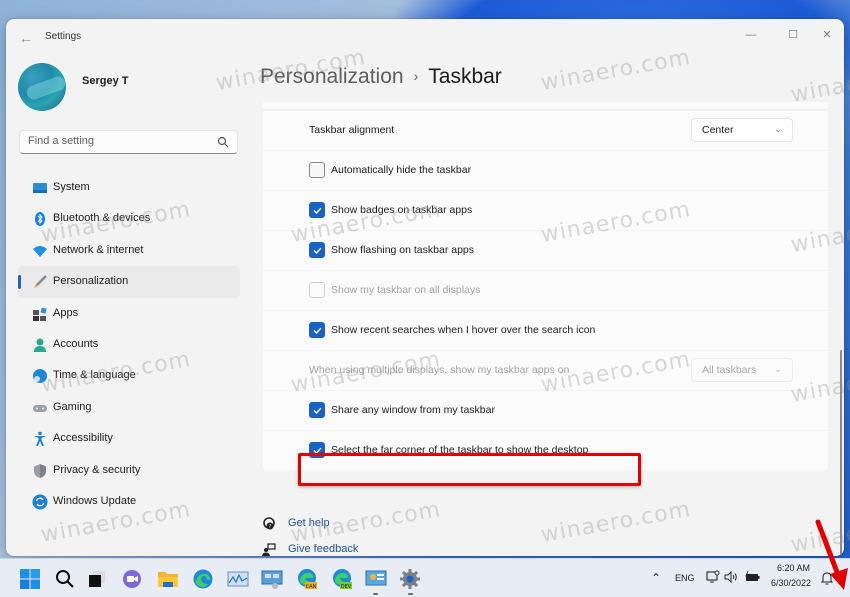  Describe the element at coordinates (83, 438) in the screenshot. I see `sidebar-item-label: Accessibility` at that location.